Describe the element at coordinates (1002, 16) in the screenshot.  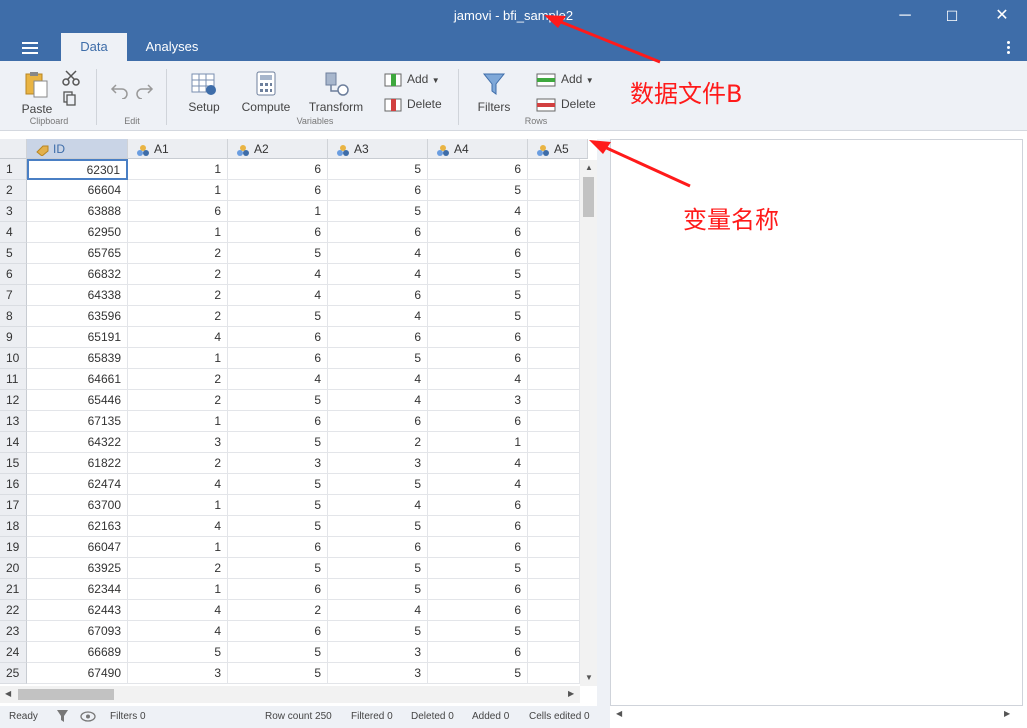
I see `close-button: ✕` at that location.